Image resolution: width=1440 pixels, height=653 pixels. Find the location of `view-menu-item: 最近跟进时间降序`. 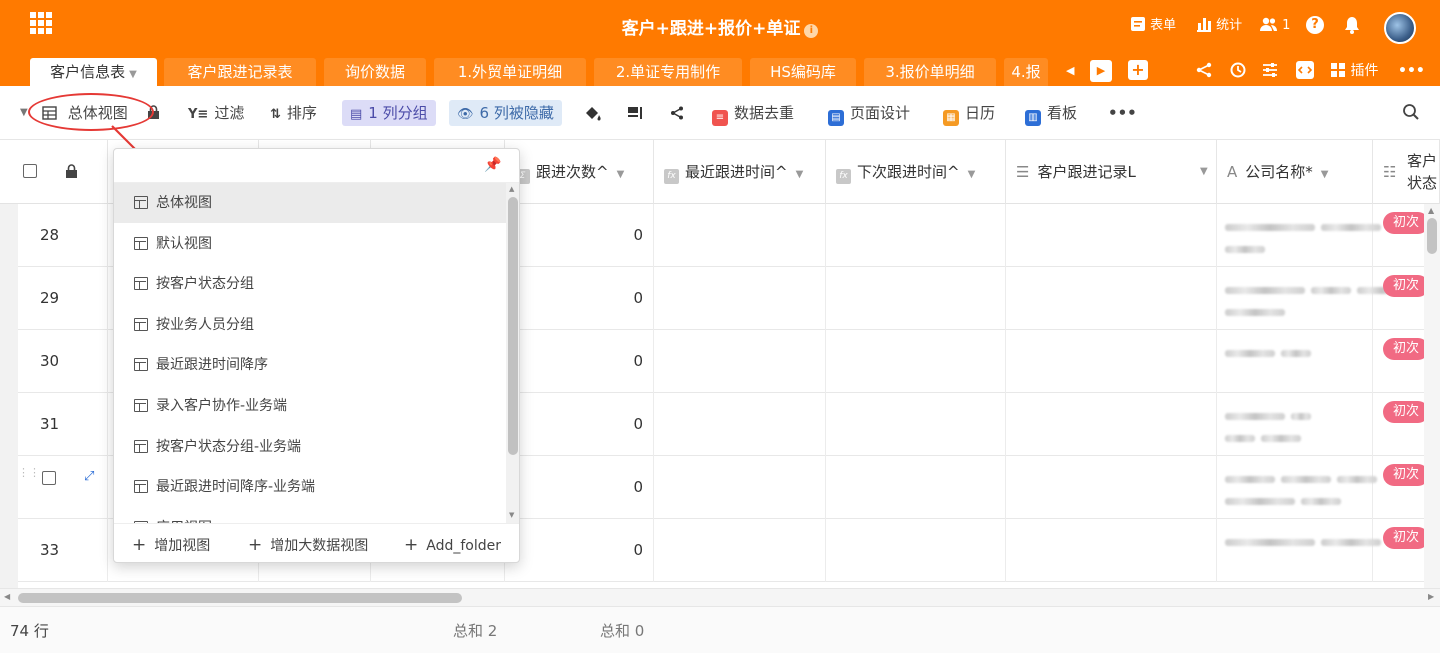

view-menu-item: 最近跟进时间降序 is located at coordinates (310, 365).